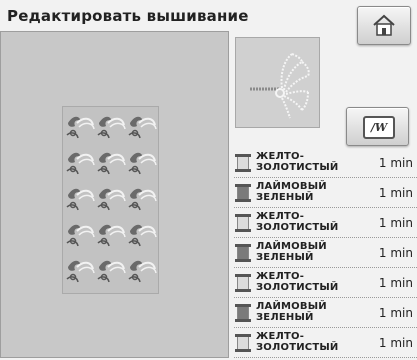 Image resolution: width=417 pixels, height=360 pixels. I want to click on stitch-view-button: /W, so click(377, 126).